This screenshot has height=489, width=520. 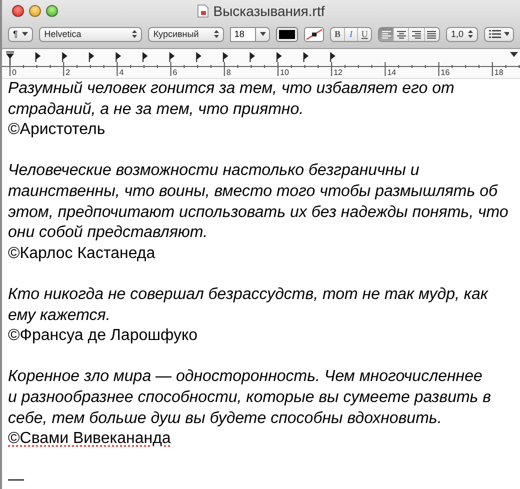 I want to click on font-size-dropdown, so click(x=263, y=34).